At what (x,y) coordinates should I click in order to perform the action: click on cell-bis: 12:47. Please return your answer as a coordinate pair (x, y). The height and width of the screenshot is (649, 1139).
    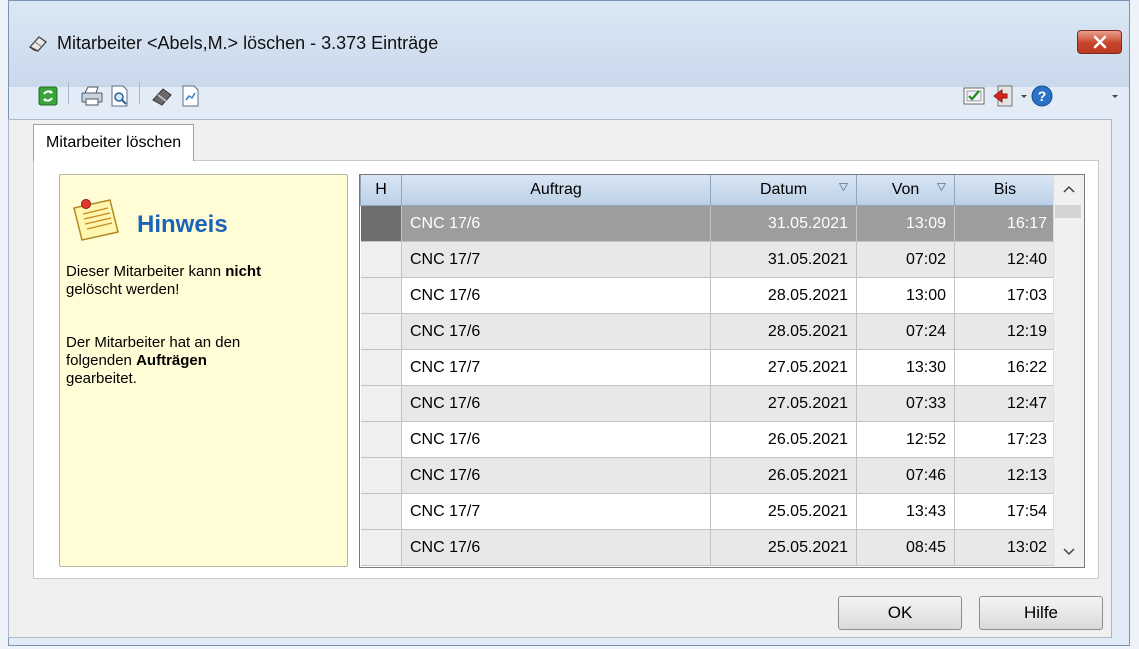
    Looking at the image, I should click on (1005, 403).